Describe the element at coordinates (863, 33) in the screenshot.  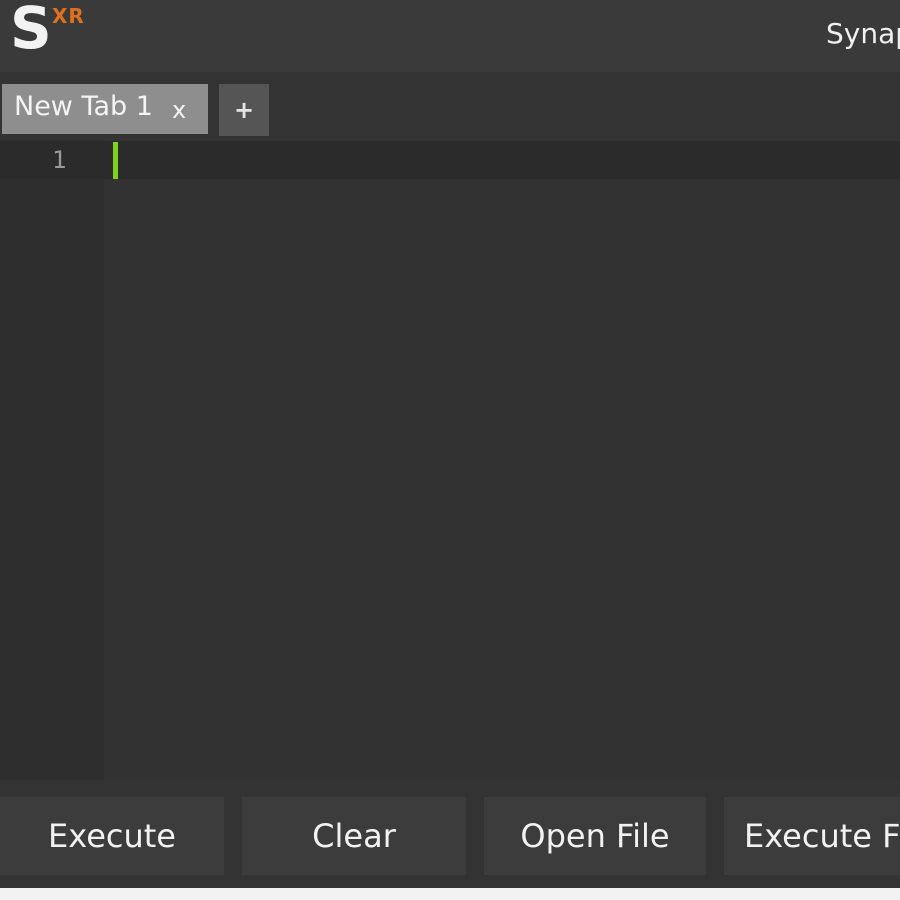
I see `window-title: Synapse X` at that location.